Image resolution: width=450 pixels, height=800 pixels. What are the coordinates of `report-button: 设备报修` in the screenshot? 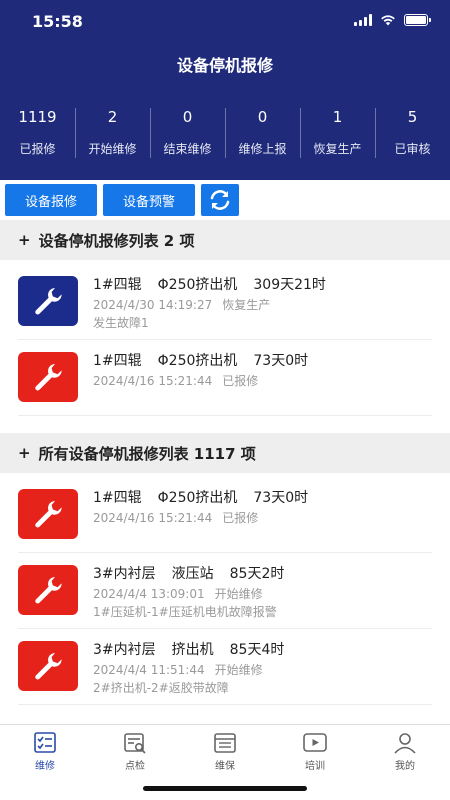 It's located at (51, 200).